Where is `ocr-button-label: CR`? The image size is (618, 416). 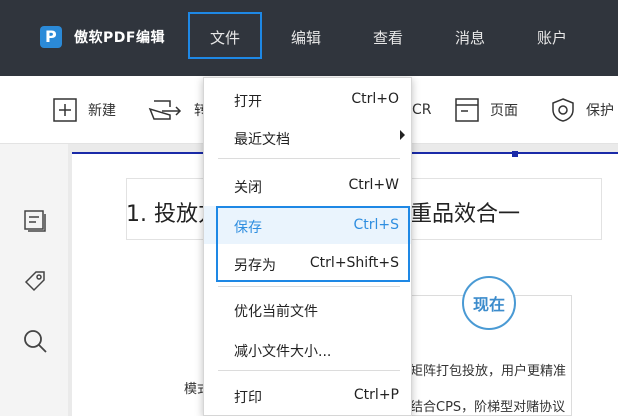
ocr-button-label: CR is located at coordinates (422, 110).